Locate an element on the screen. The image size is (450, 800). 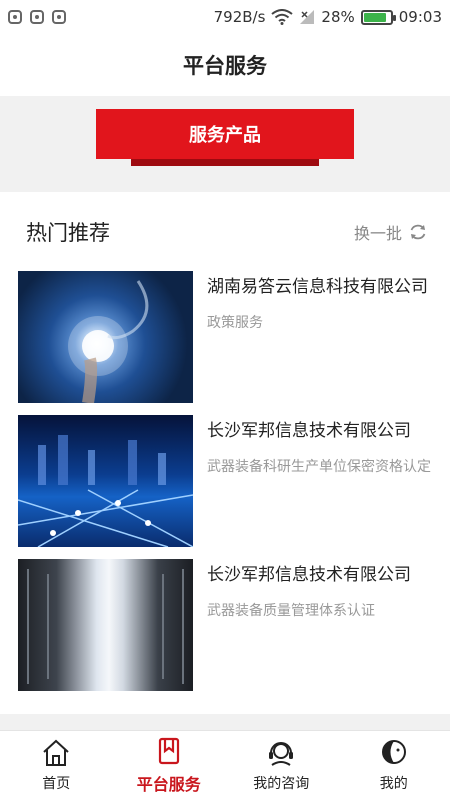
app-header: 平台服务 is located at coordinates (225, 65).